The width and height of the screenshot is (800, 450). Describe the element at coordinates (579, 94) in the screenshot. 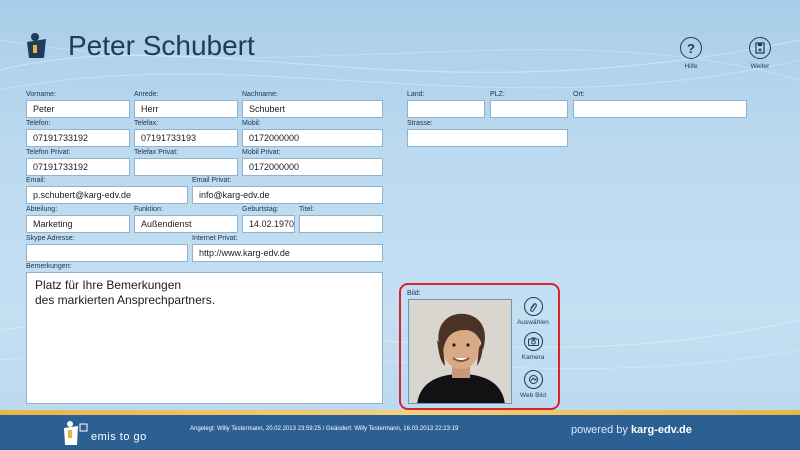

I see `ort-label: Ort:` at that location.